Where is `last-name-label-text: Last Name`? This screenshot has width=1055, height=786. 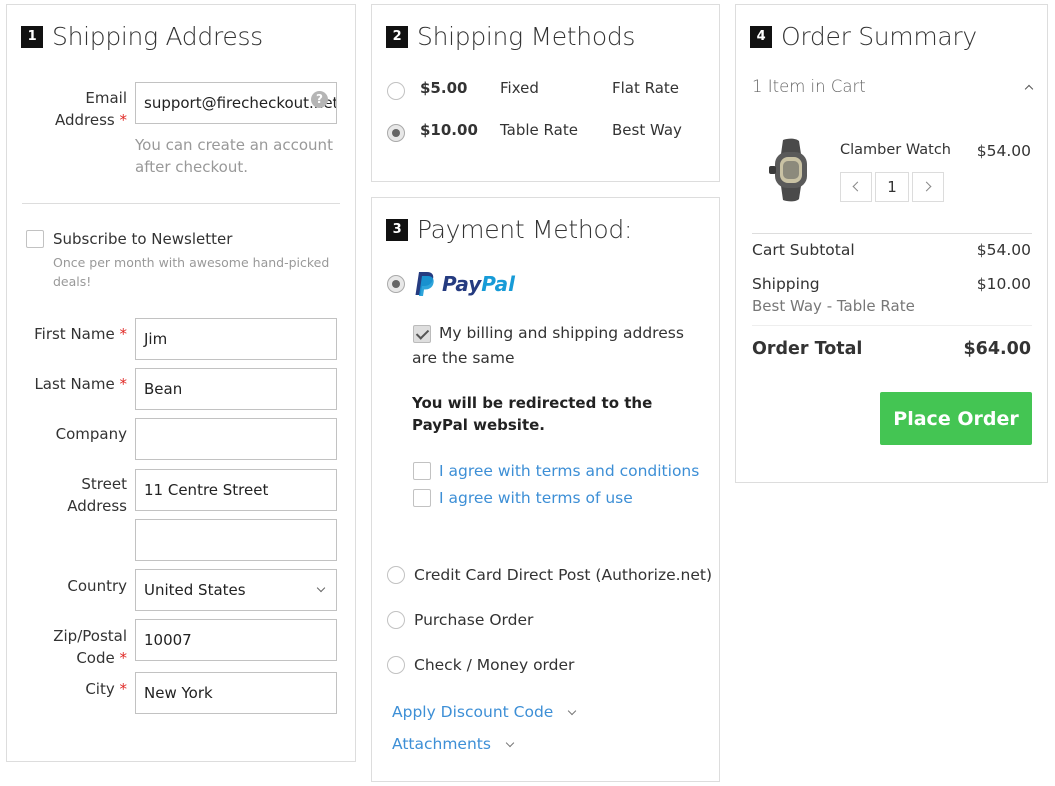 last-name-label-text: Last Name is located at coordinates (74, 384).